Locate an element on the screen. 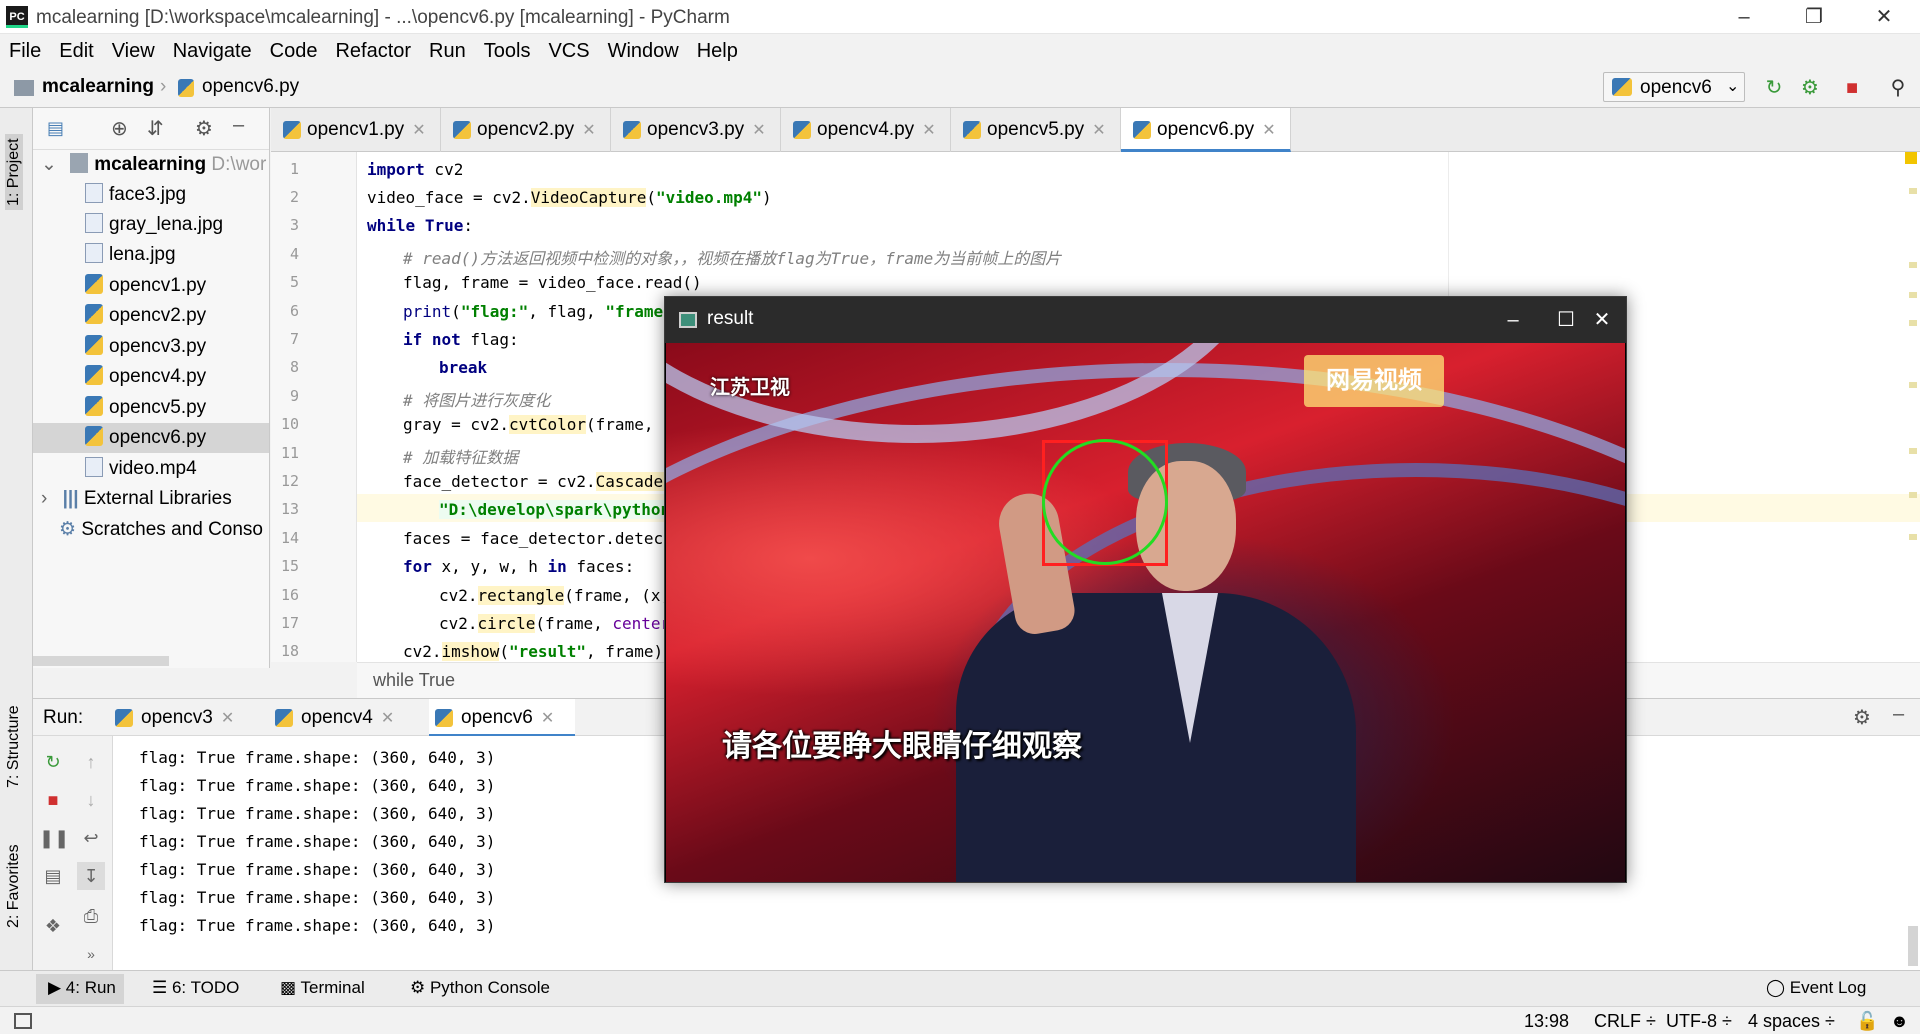 This screenshot has width=1920, height=1034. scroll-to-end-icon: ↧ is located at coordinates (91, 876).